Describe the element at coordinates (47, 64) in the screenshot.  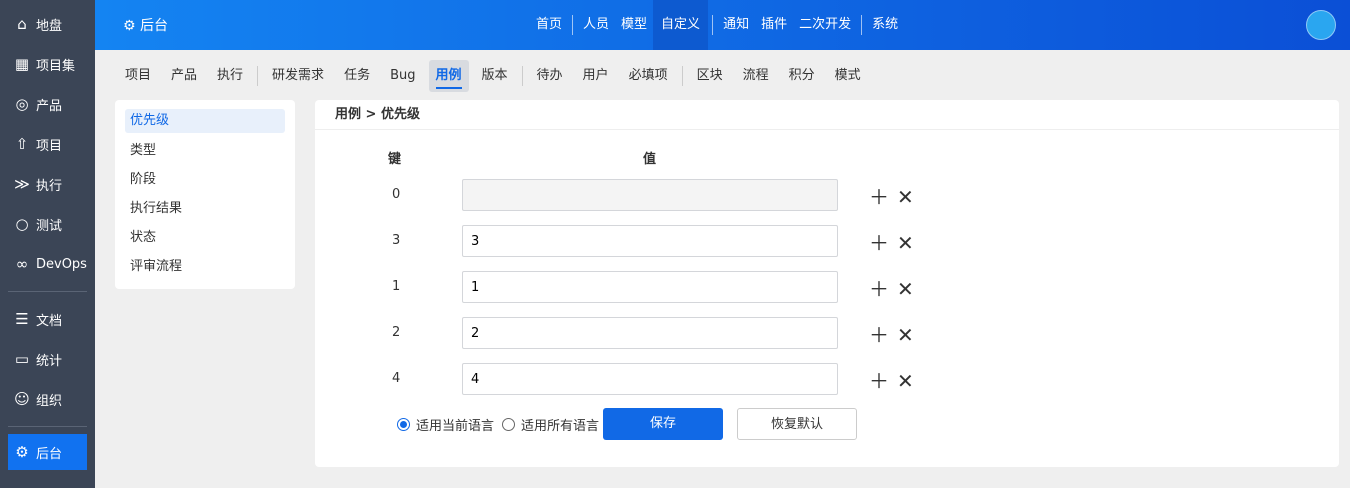
I see `sidebar-item-program: ▦ 项目集` at that location.